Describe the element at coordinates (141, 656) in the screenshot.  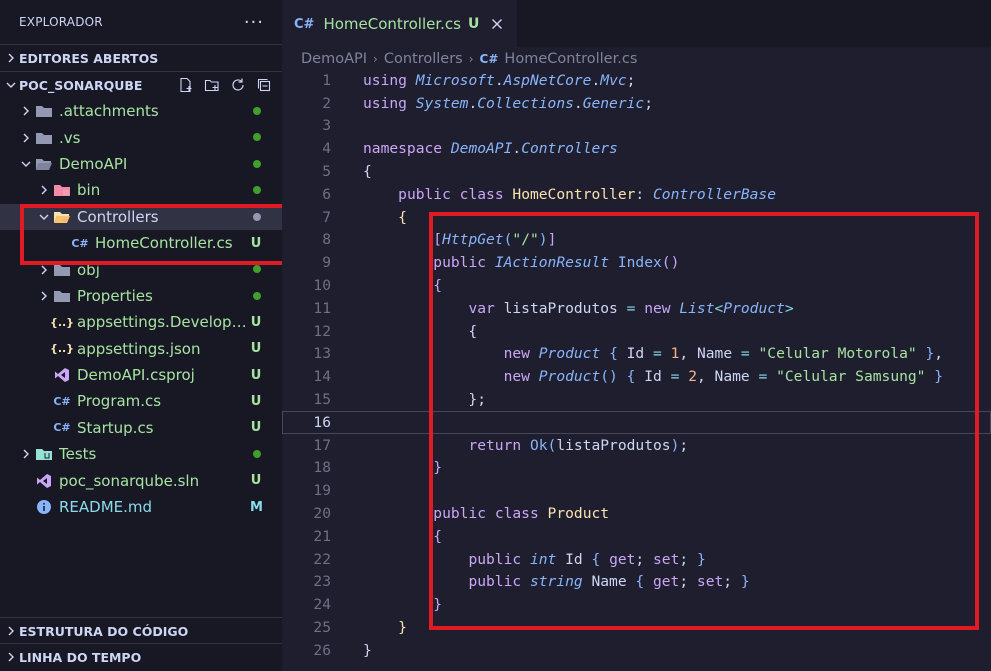
I see `timeline-section: LINHA DO TEMPO` at that location.